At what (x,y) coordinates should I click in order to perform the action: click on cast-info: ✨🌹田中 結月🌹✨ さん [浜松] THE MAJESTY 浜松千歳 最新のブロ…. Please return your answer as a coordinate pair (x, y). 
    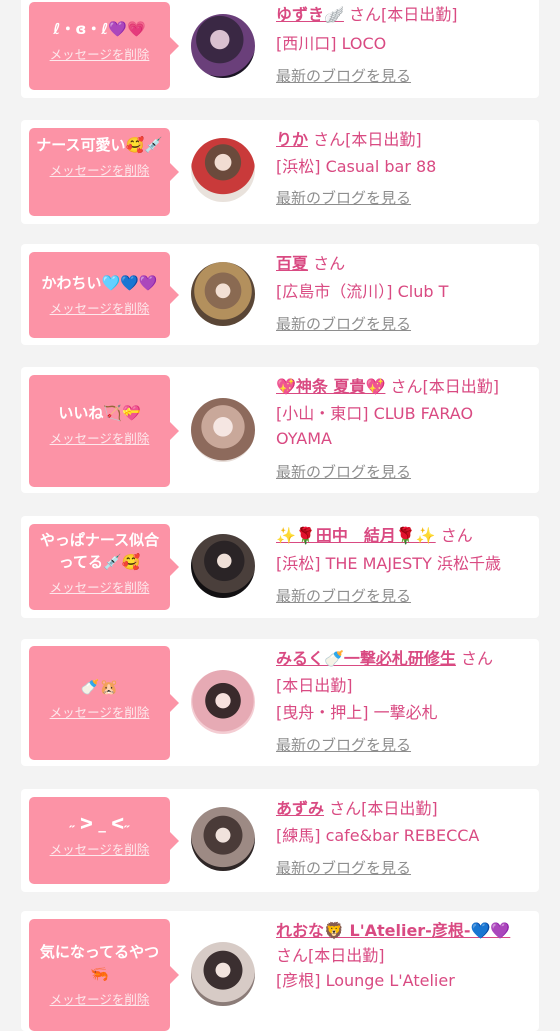
    Looking at the image, I should click on (404, 566).